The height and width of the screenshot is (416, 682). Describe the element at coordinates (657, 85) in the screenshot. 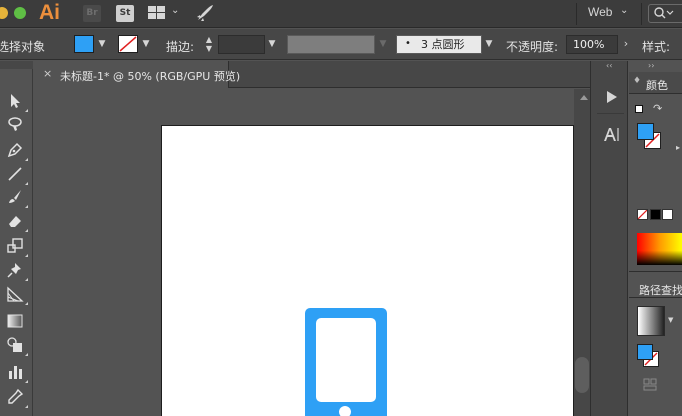

I see `color-tab-label: 颜色` at that location.